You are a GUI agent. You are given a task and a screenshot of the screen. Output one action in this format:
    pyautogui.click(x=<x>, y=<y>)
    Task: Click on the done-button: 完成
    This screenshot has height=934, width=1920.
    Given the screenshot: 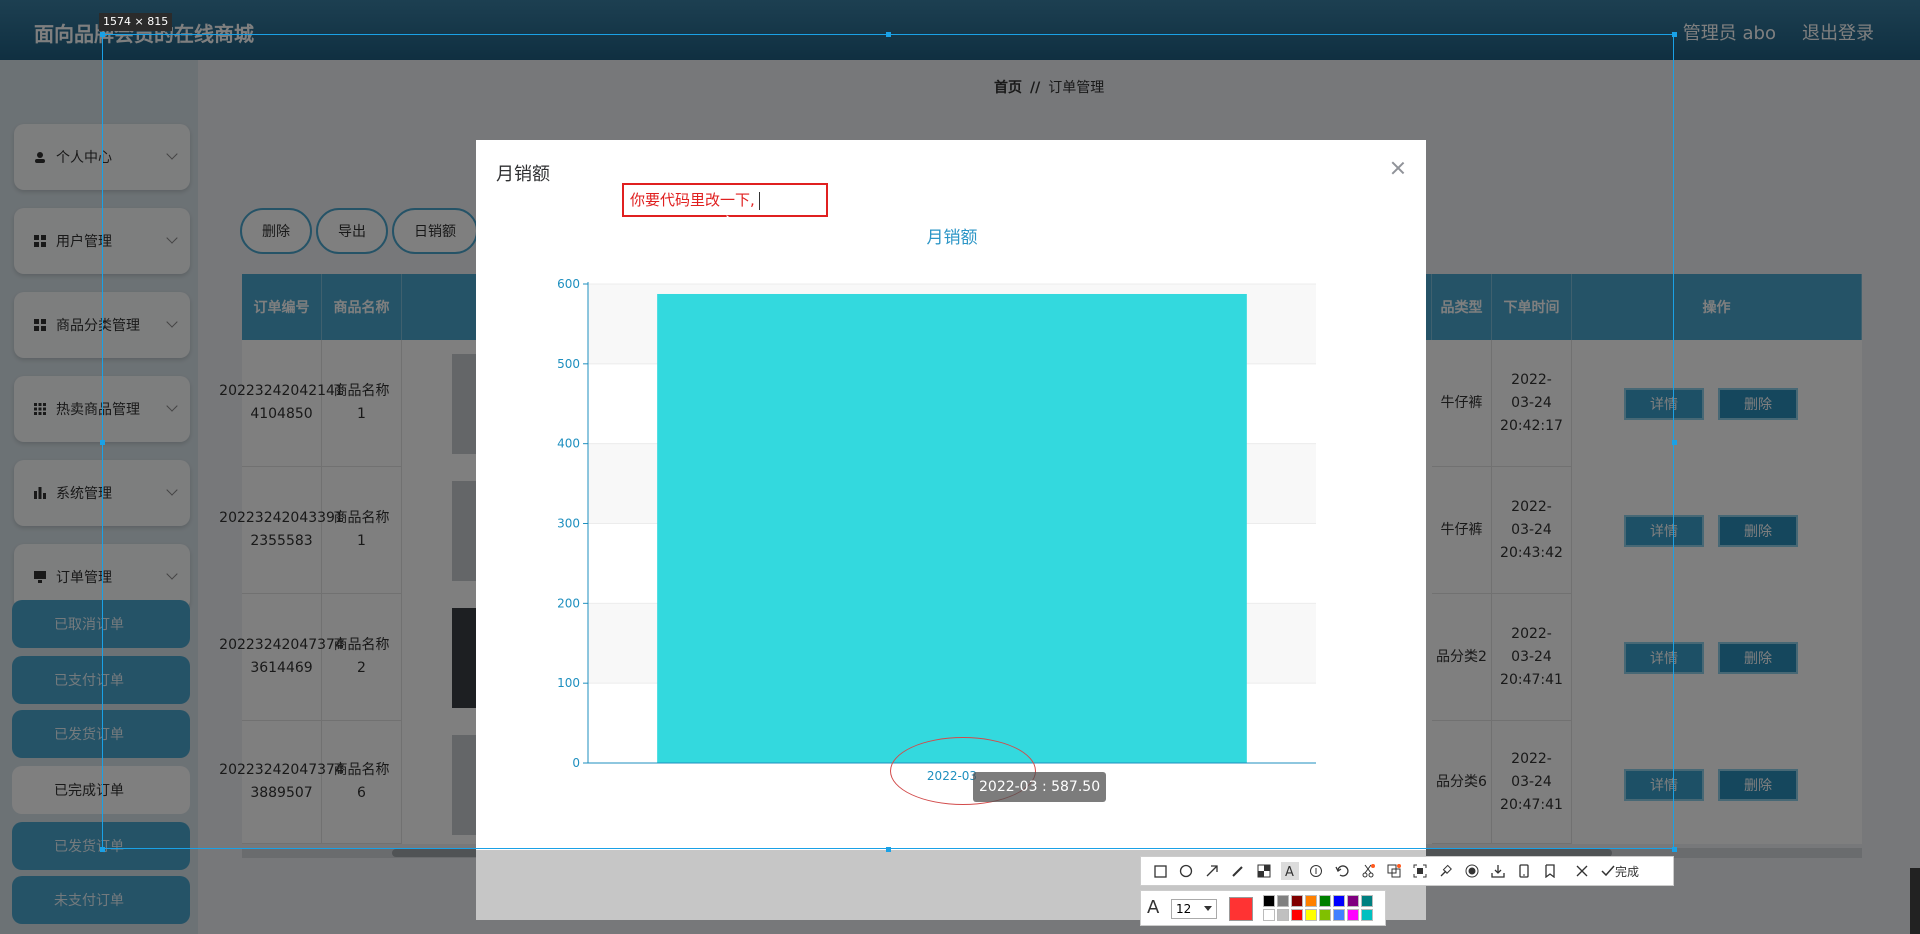 What is the action you would take?
    pyautogui.click(x=1620, y=871)
    